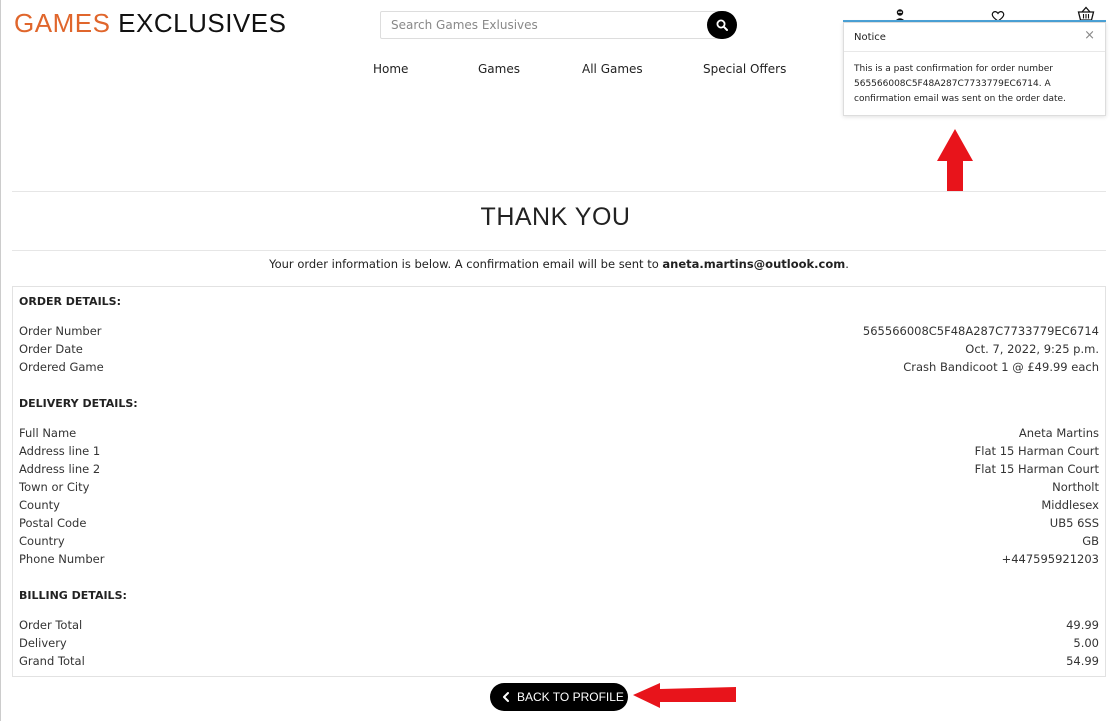 The height and width of the screenshot is (721, 1111). I want to click on row-label: Address line 1, so click(60, 451).